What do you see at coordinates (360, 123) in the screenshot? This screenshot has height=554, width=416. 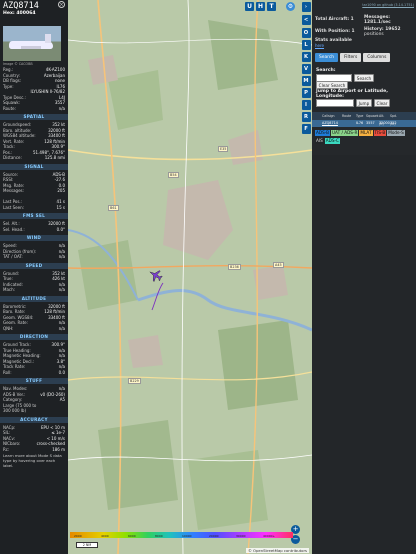 I see `table-cell: IL76` at bounding box center [360, 123].